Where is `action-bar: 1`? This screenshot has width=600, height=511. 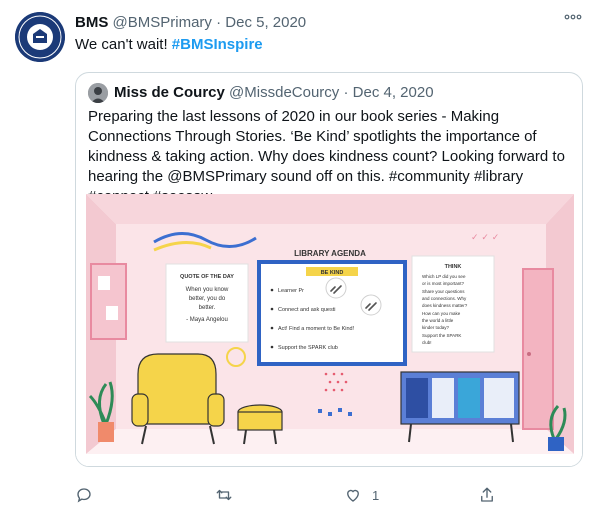 action-bar: 1 is located at coordinates (315, 495).